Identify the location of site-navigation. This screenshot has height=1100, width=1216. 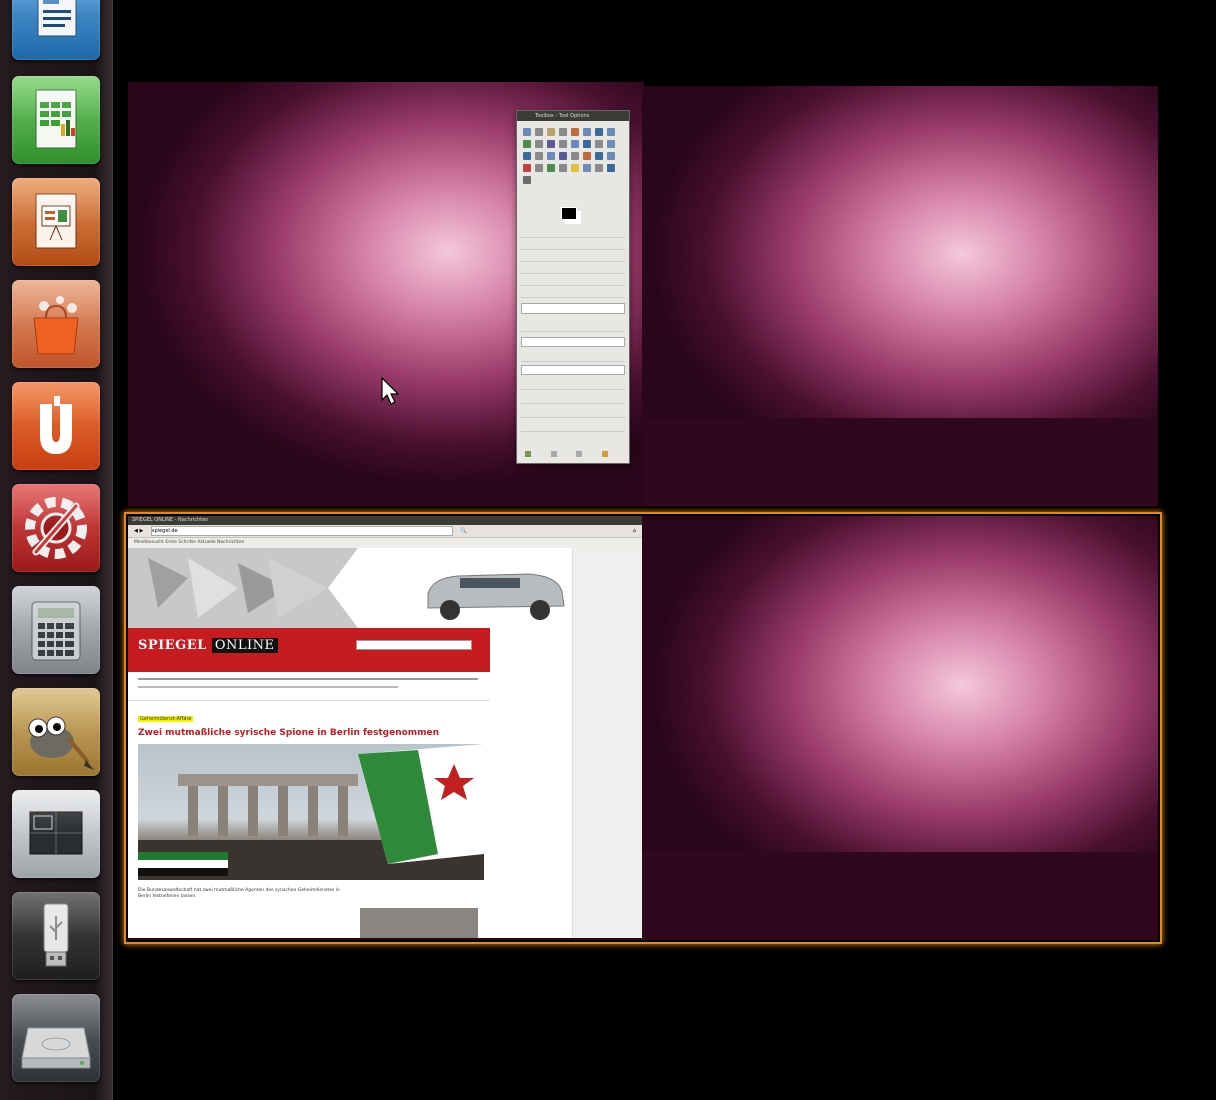
(309, 686).